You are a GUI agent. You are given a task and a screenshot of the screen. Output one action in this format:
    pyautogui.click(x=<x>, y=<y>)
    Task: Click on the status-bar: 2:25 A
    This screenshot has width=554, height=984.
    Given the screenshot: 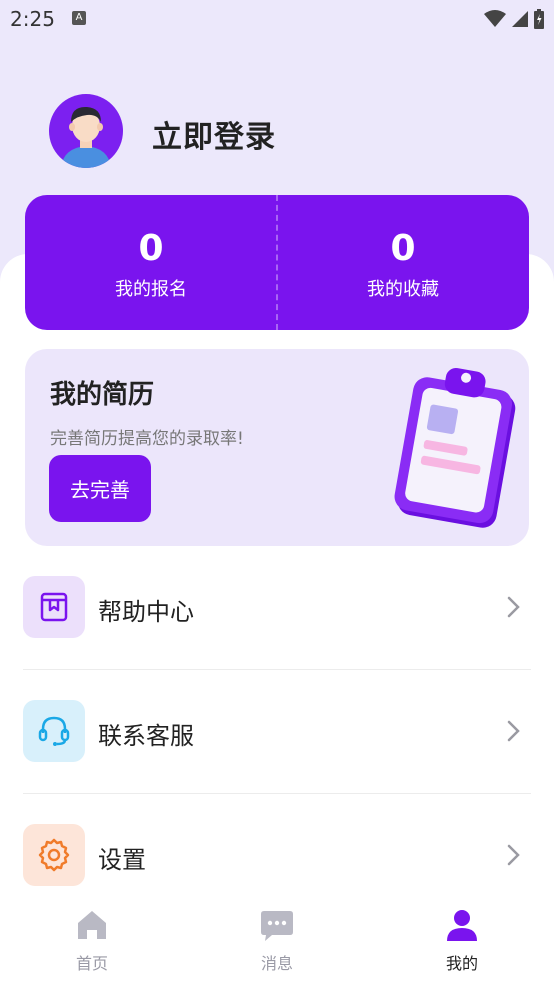 What is the action you would take?
    pyautogui.click(x=277, y=20)
    